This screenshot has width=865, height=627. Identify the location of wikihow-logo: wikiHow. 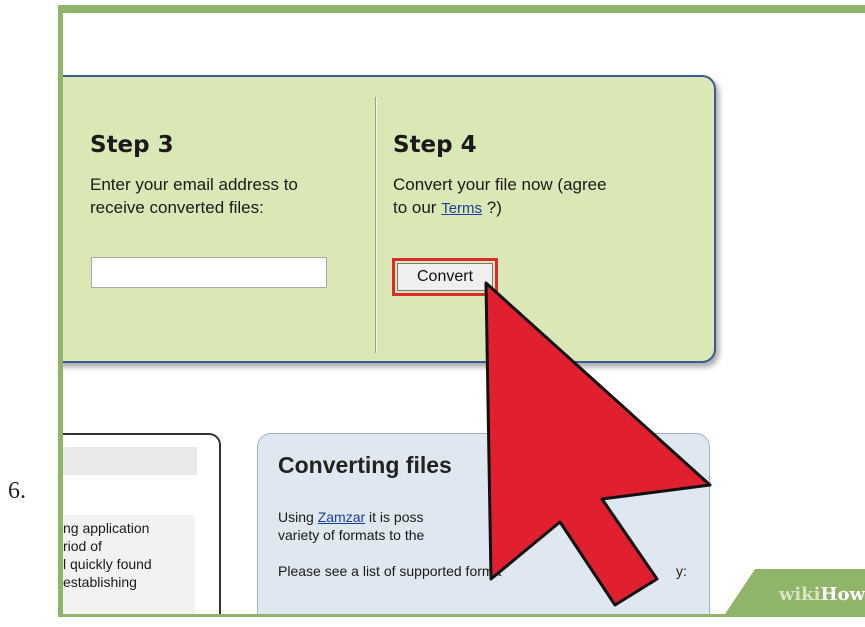
(822, 594).